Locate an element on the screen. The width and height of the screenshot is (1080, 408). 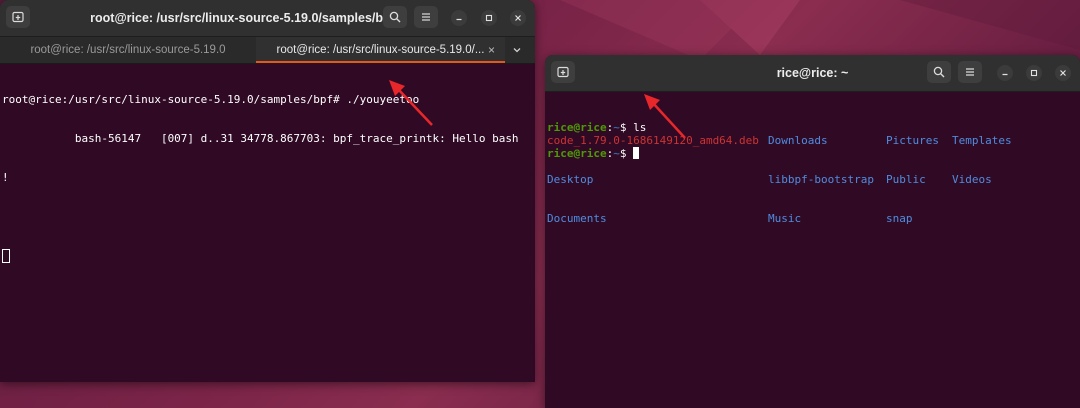
right-titlebar: rice@rice: ~ is located at coordinates (812, 73).